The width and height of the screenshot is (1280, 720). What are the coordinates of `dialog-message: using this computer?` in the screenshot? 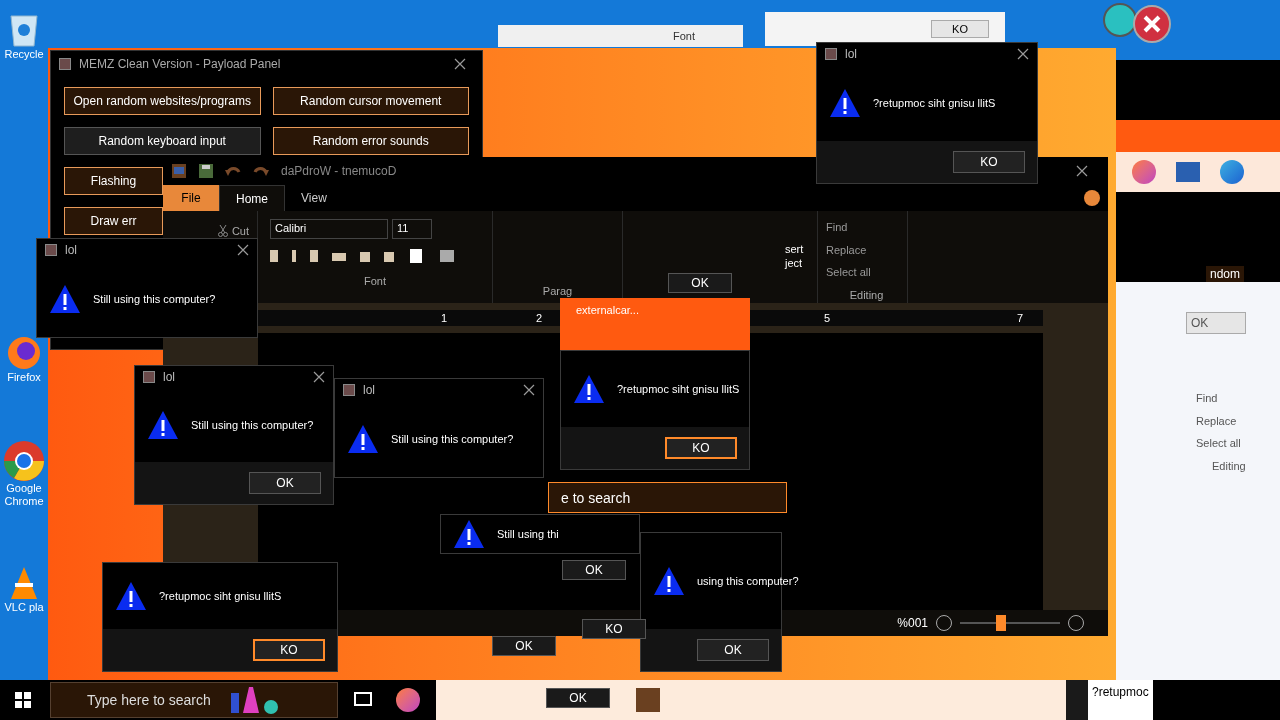 It's located at (748, 581).